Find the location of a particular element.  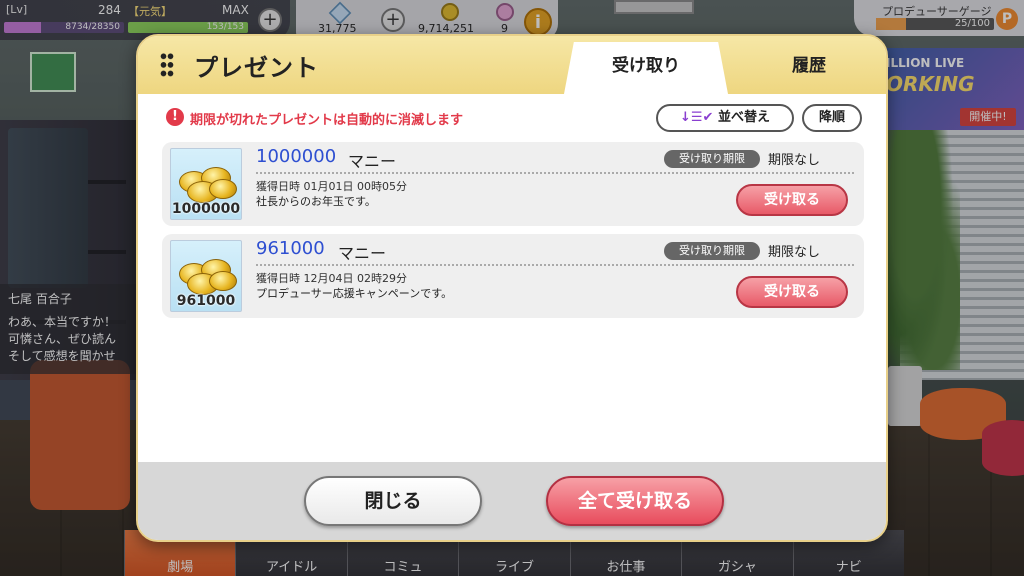

warning-icon: ! is located at coordinates (175, 117).